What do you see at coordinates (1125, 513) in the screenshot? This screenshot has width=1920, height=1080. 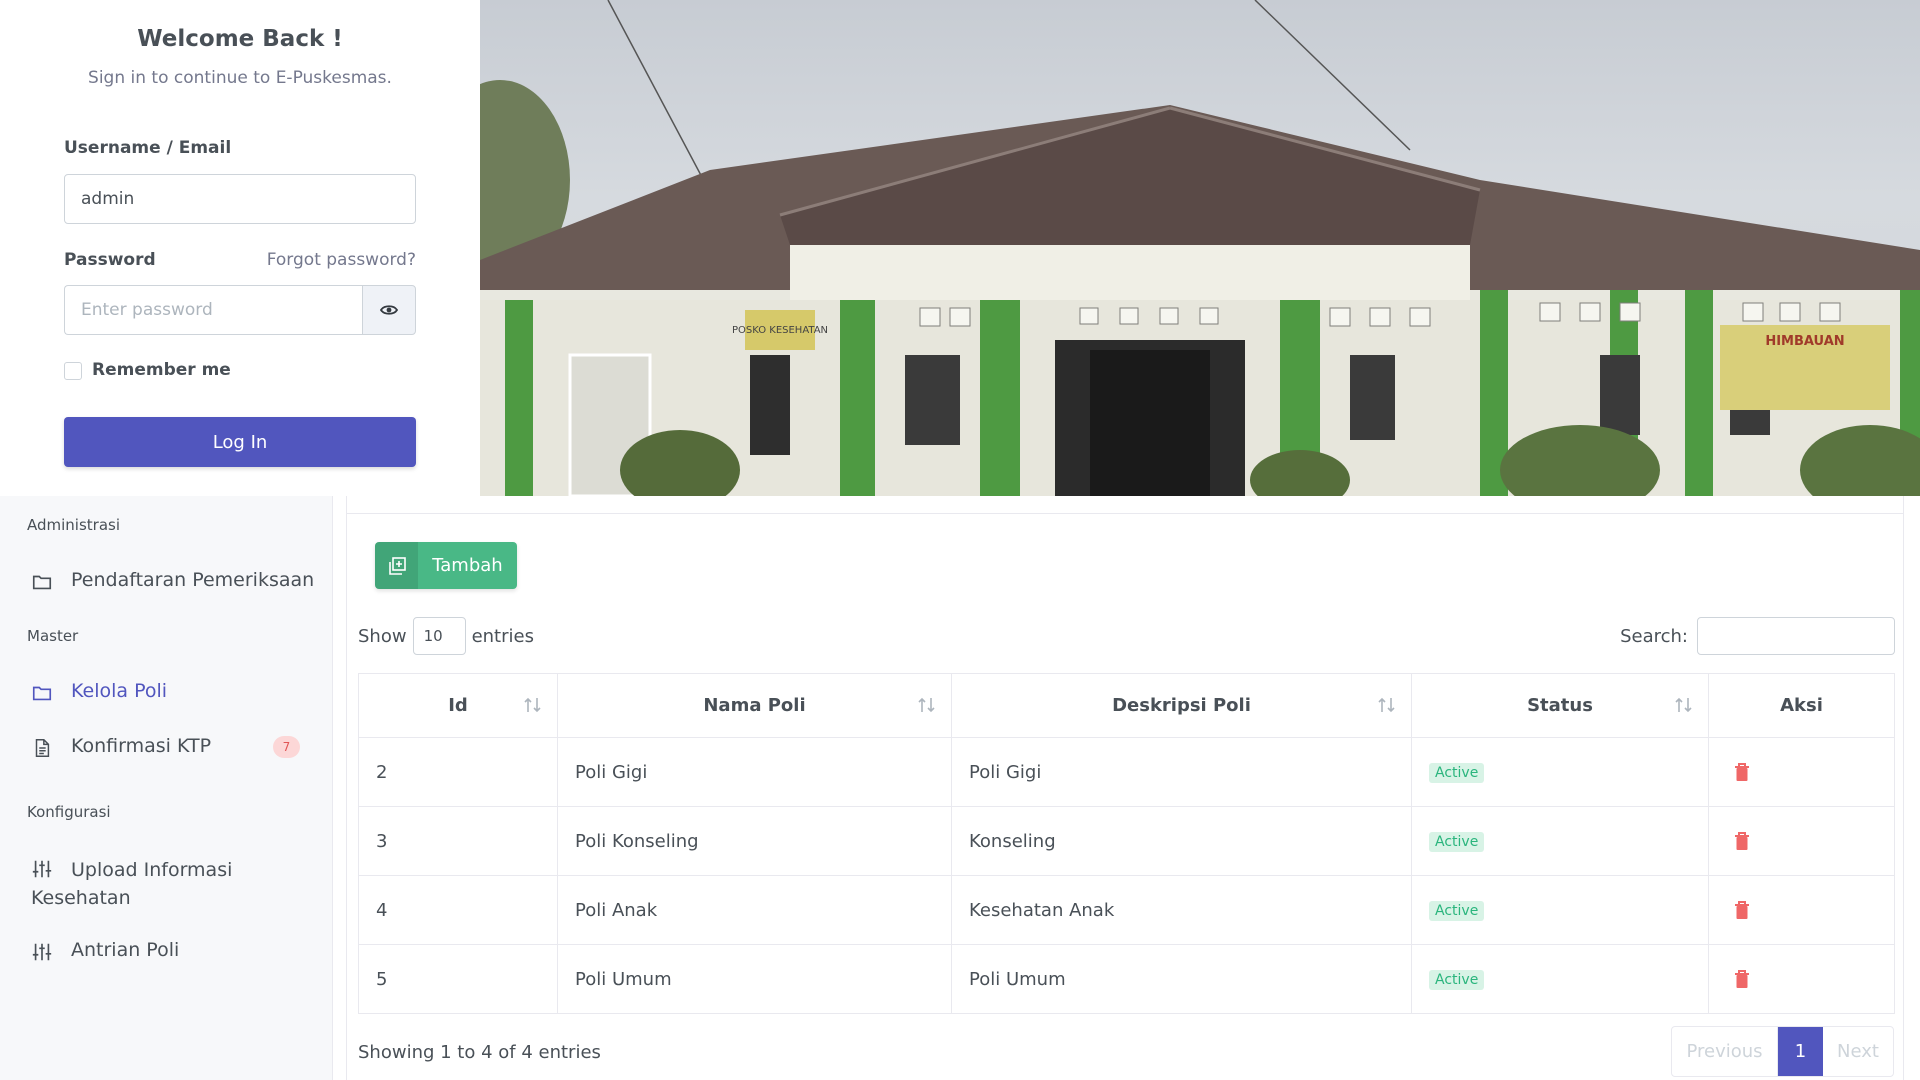 I see `card-divider` at bounding box center [1125, 513].